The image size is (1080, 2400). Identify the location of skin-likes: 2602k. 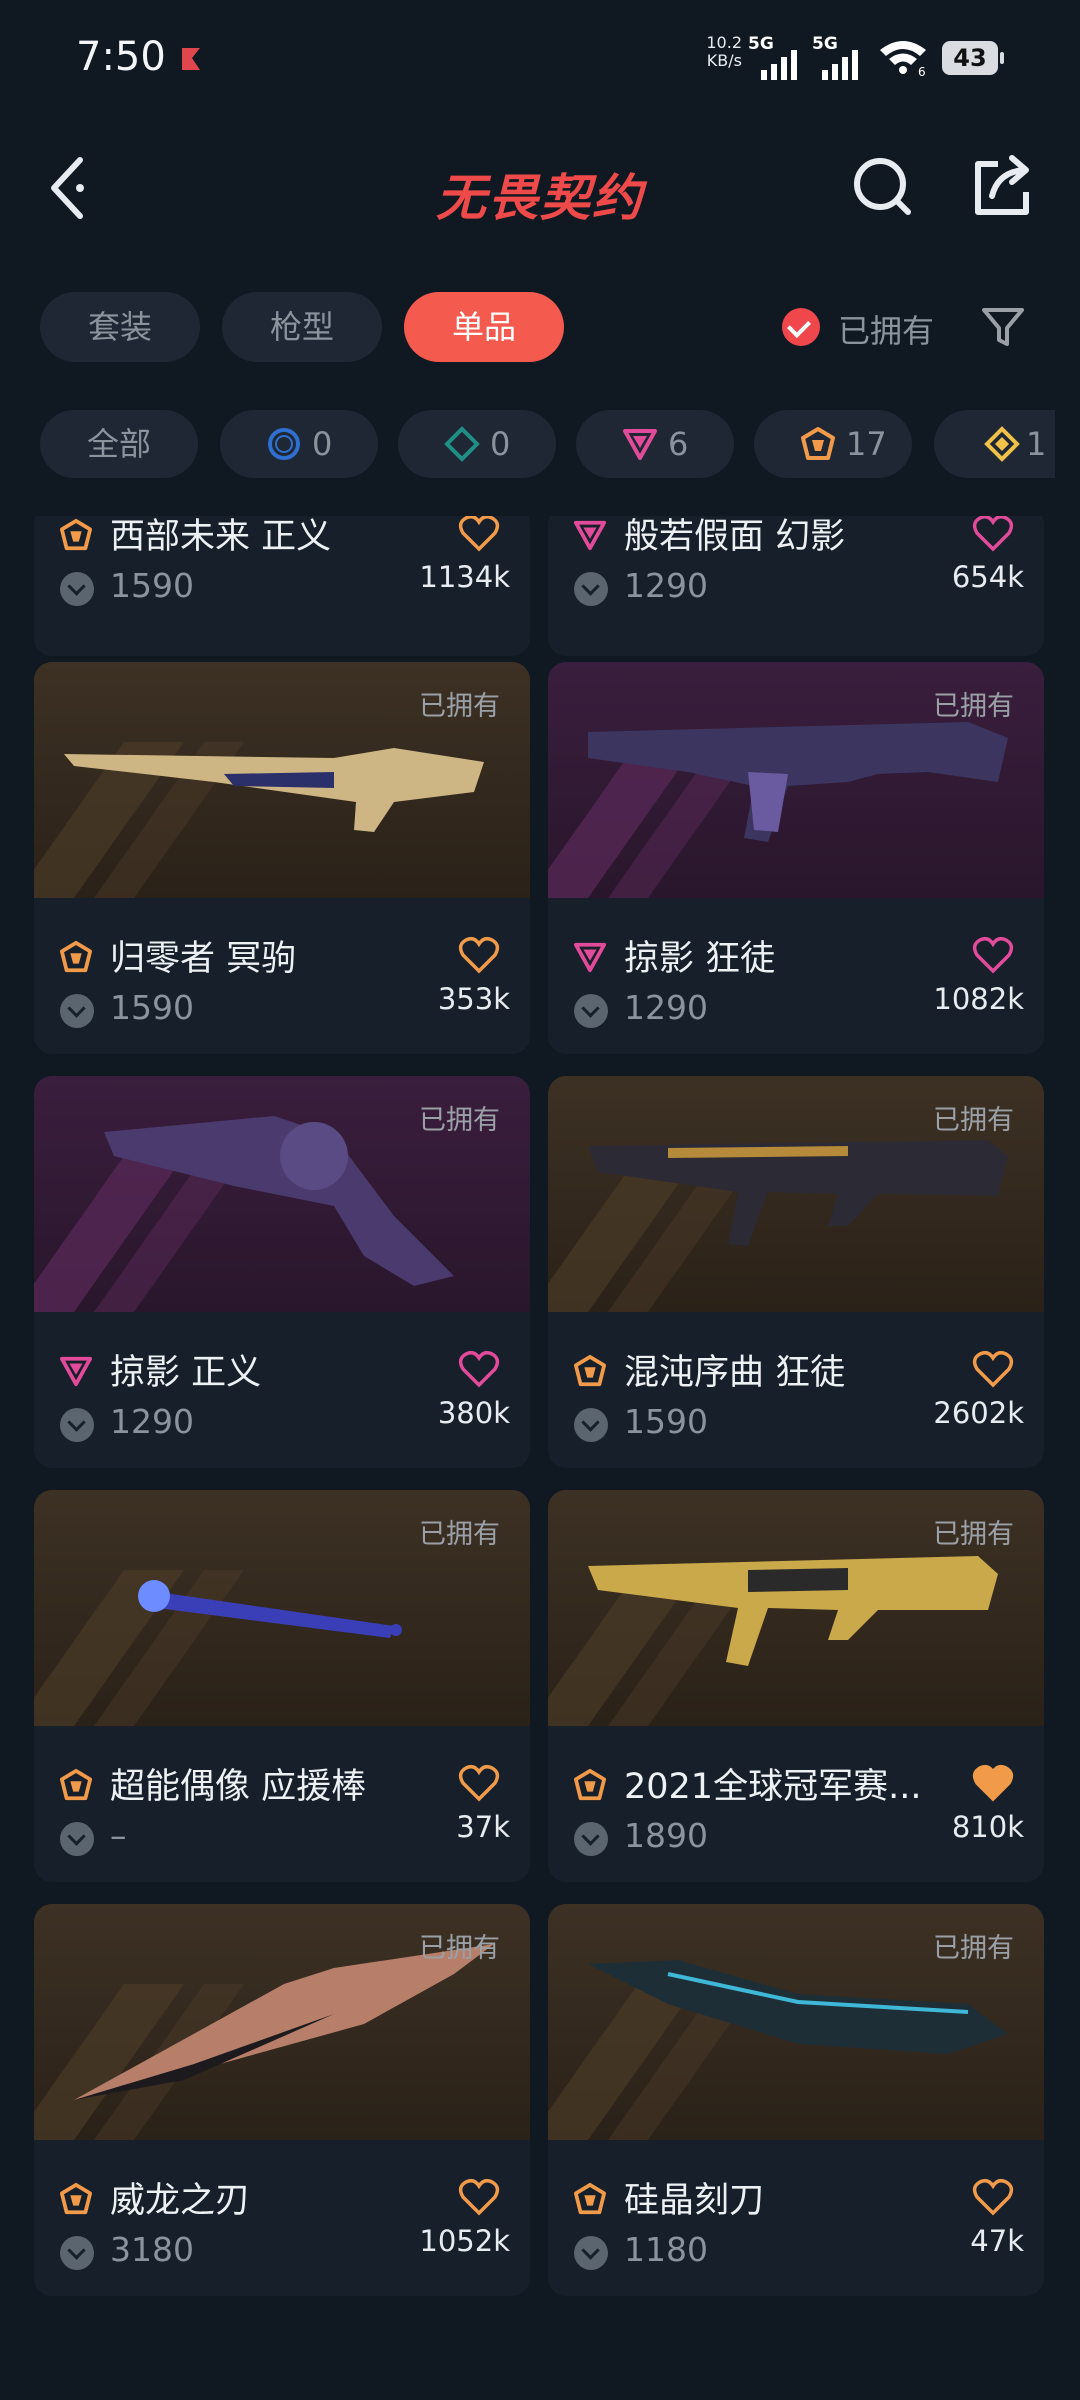
(978, 1413).